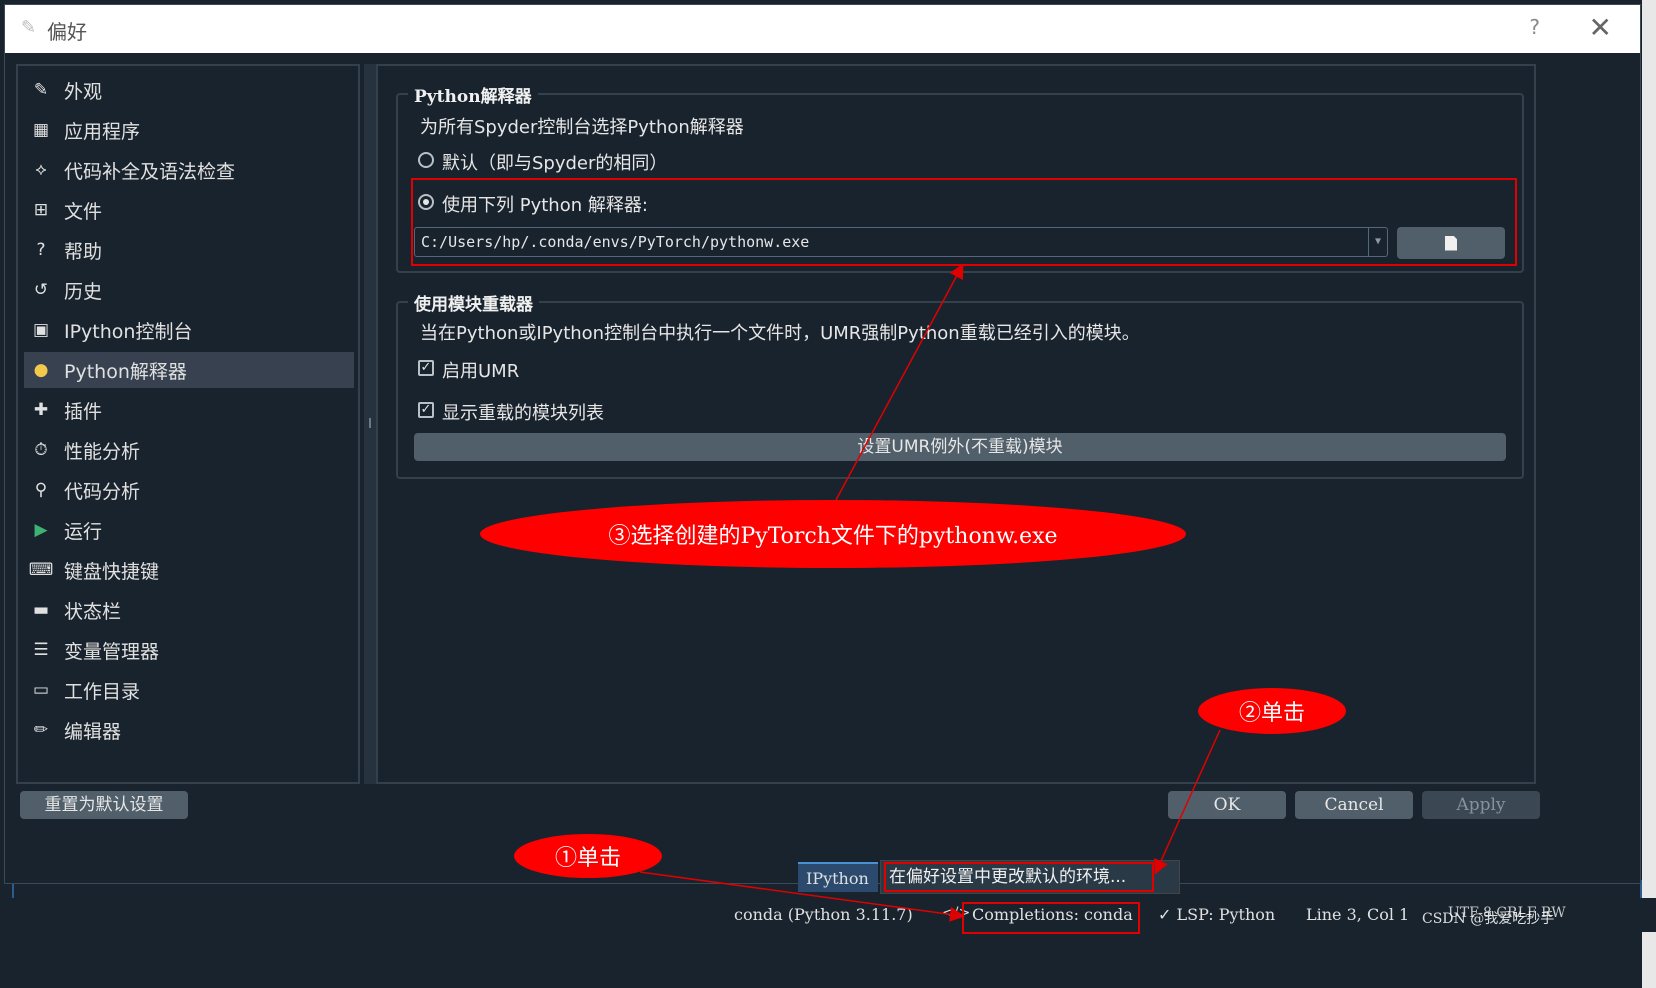 Image resolution: width=1656 pixels, height=988 pixels. What do you see at coordinates (1187, 802) in the screenshot?
I see `arrow-step2` at bounding box center [1187, 802].